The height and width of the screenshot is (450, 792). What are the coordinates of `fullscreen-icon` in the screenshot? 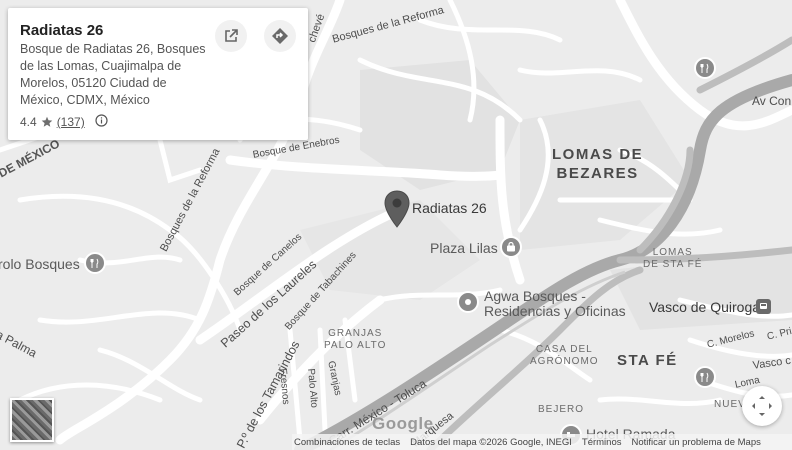 It's located at (762, 406).